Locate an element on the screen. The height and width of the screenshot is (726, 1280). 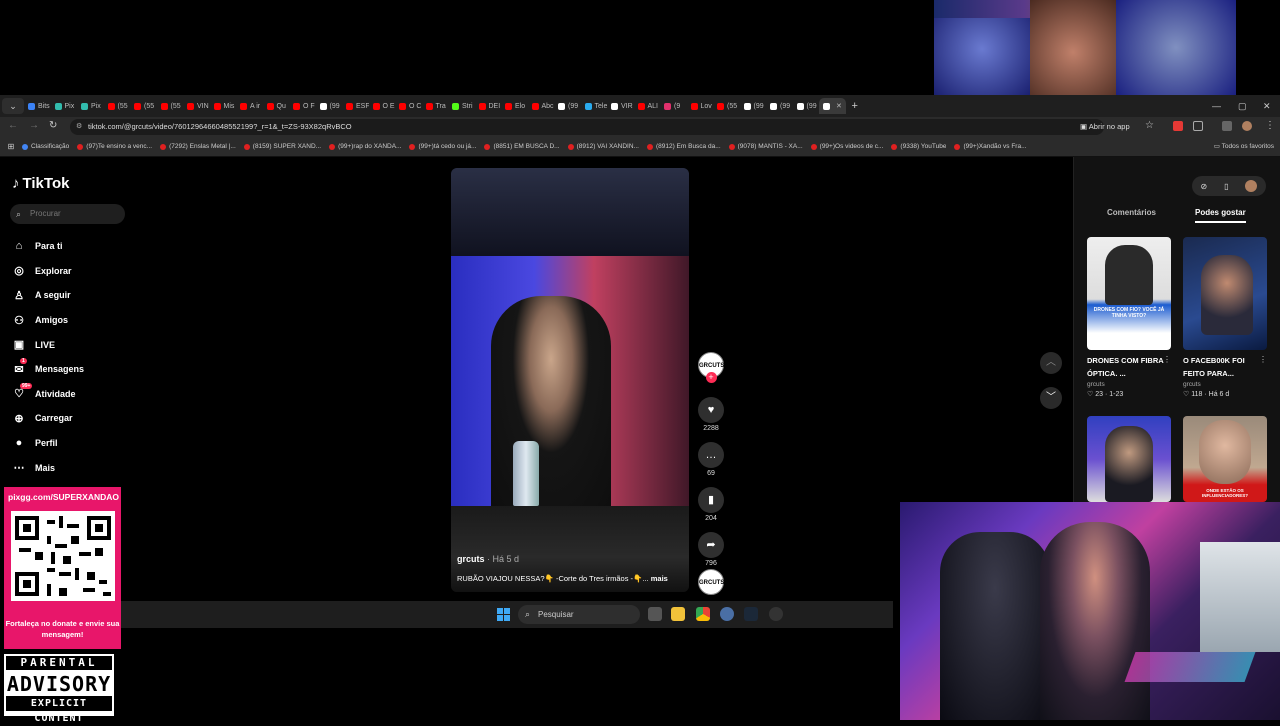
windows-start-icon is located at coordinates (503, 614).